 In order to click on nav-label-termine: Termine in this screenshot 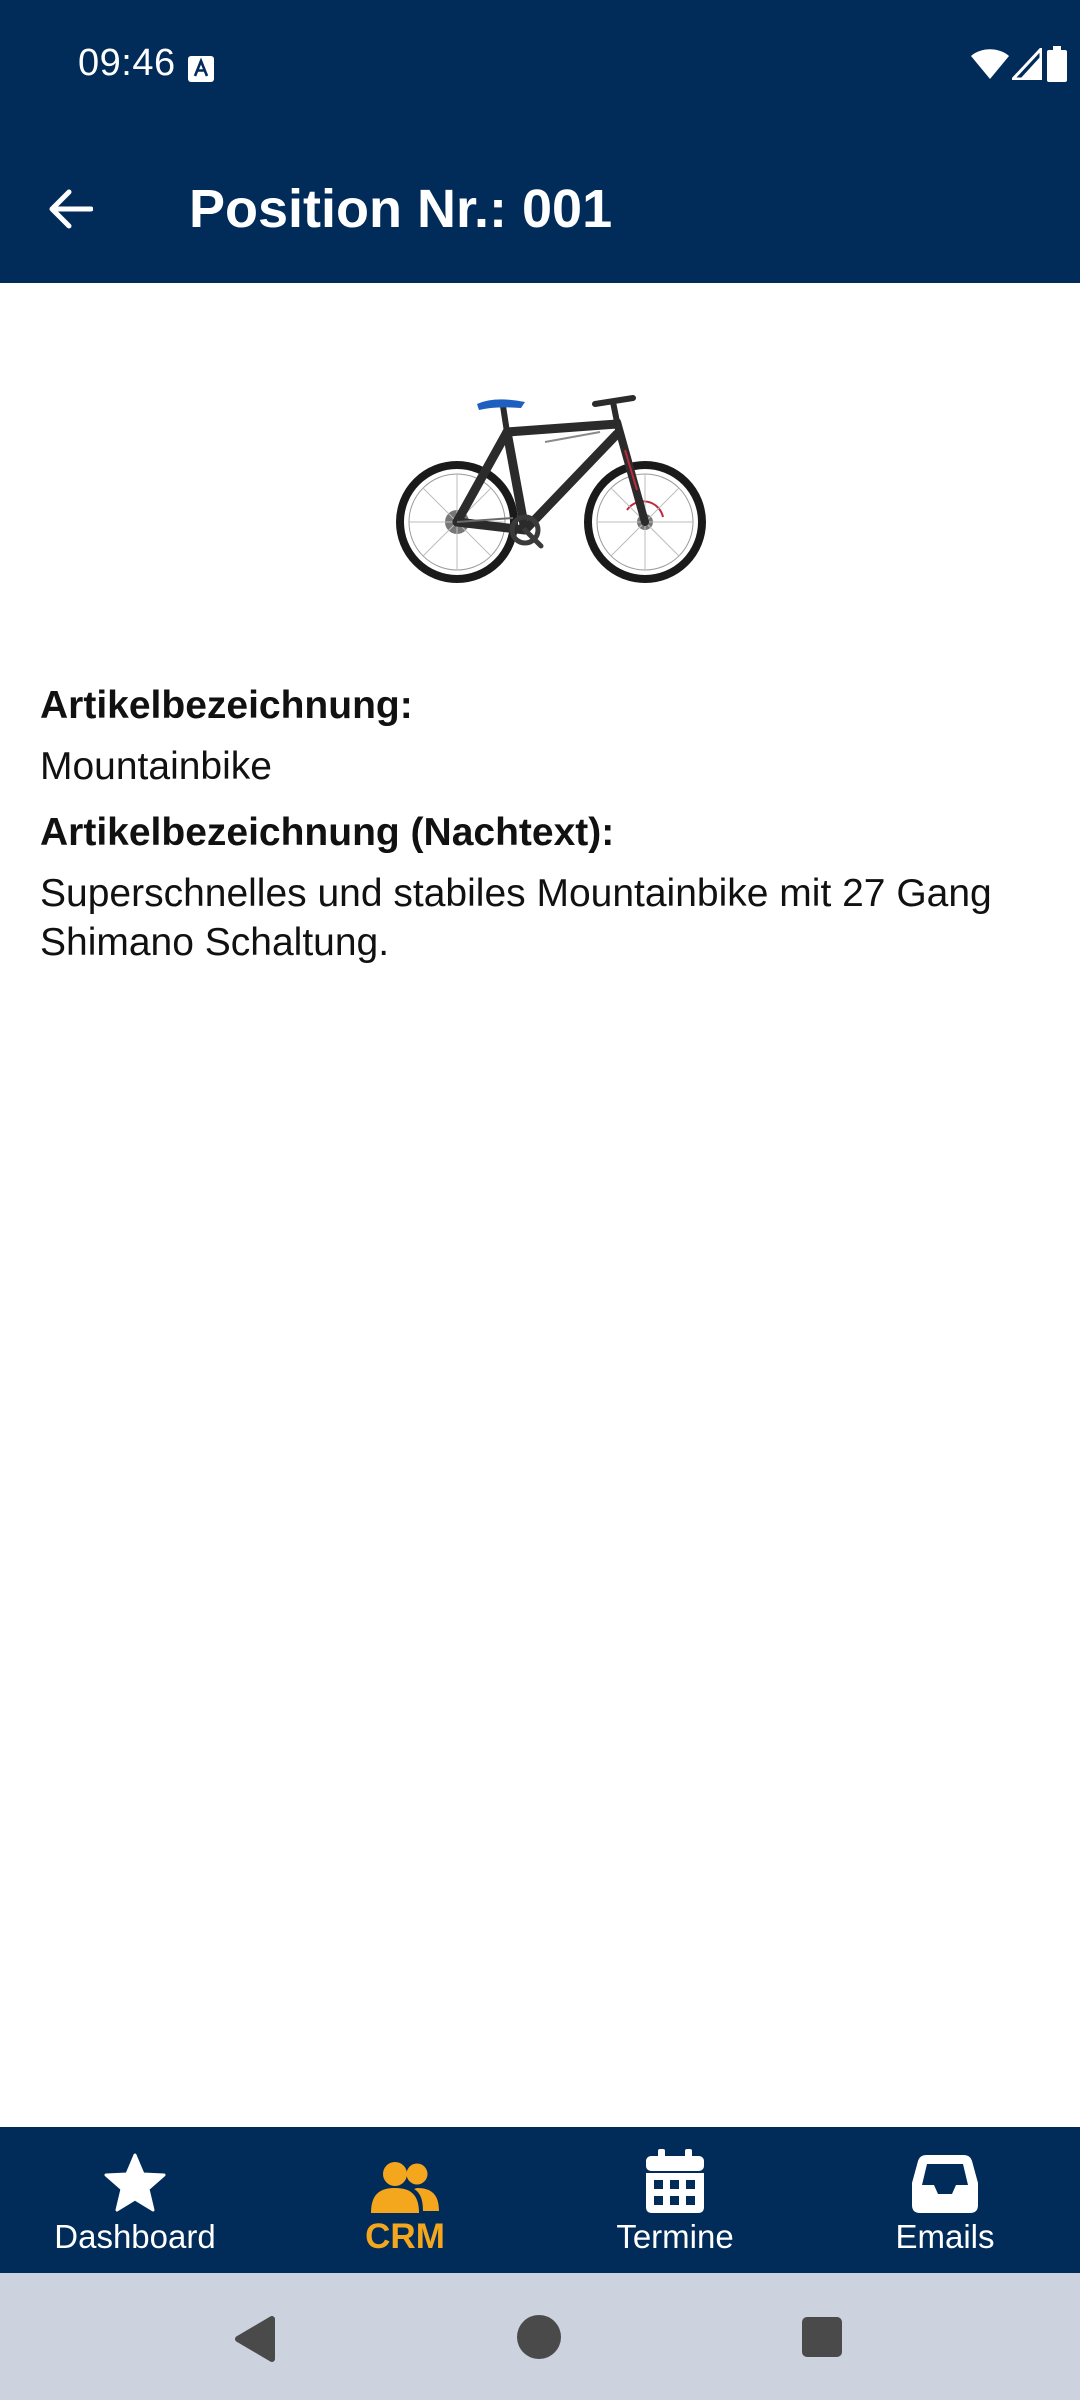, I will do `click(675, 2236)`.